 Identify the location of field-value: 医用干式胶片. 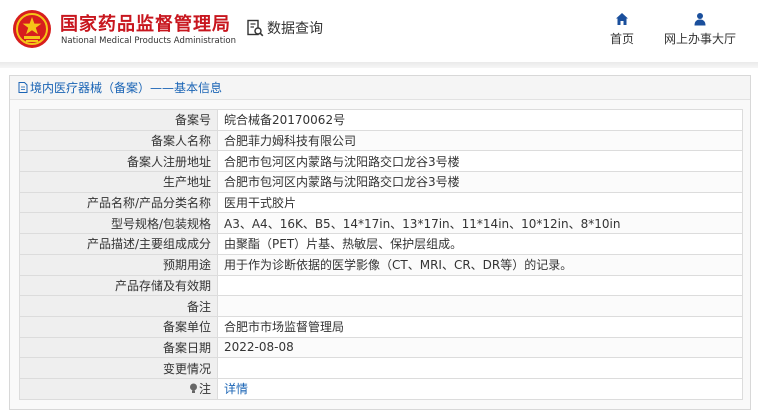
(480, 202).